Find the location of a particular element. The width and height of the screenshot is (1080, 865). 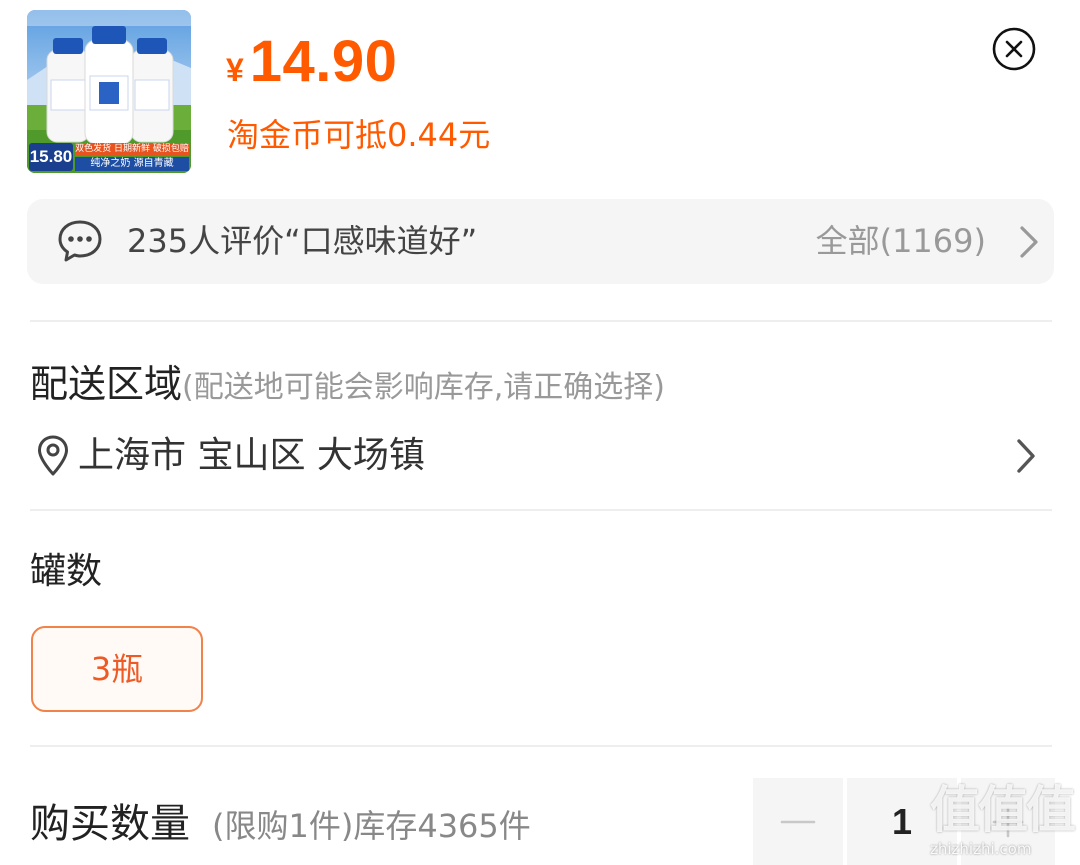

coin-deduction-text: 淘金币可抵0.44元 is located at coordinates (359, 135).